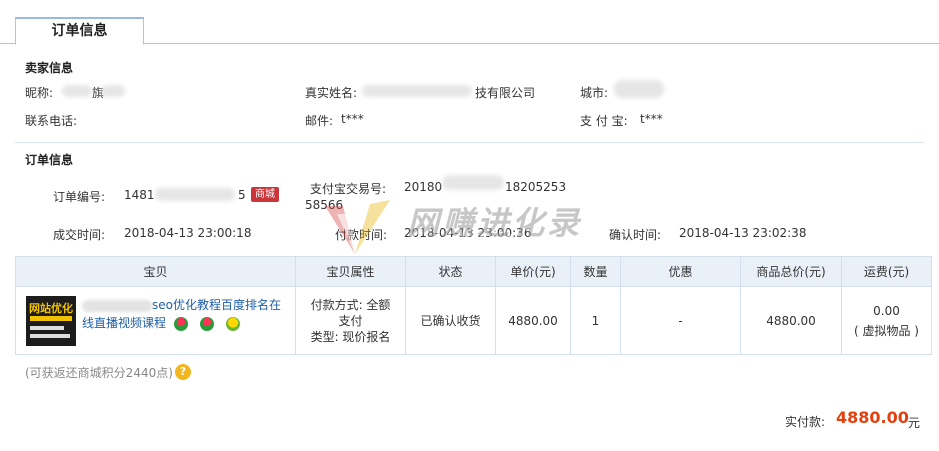 The image size is (939, 451). What do you see at coordinates (242, 195) in the screenshot?
I see `order-no-suffix: 5` at bounding box center [242, 195].